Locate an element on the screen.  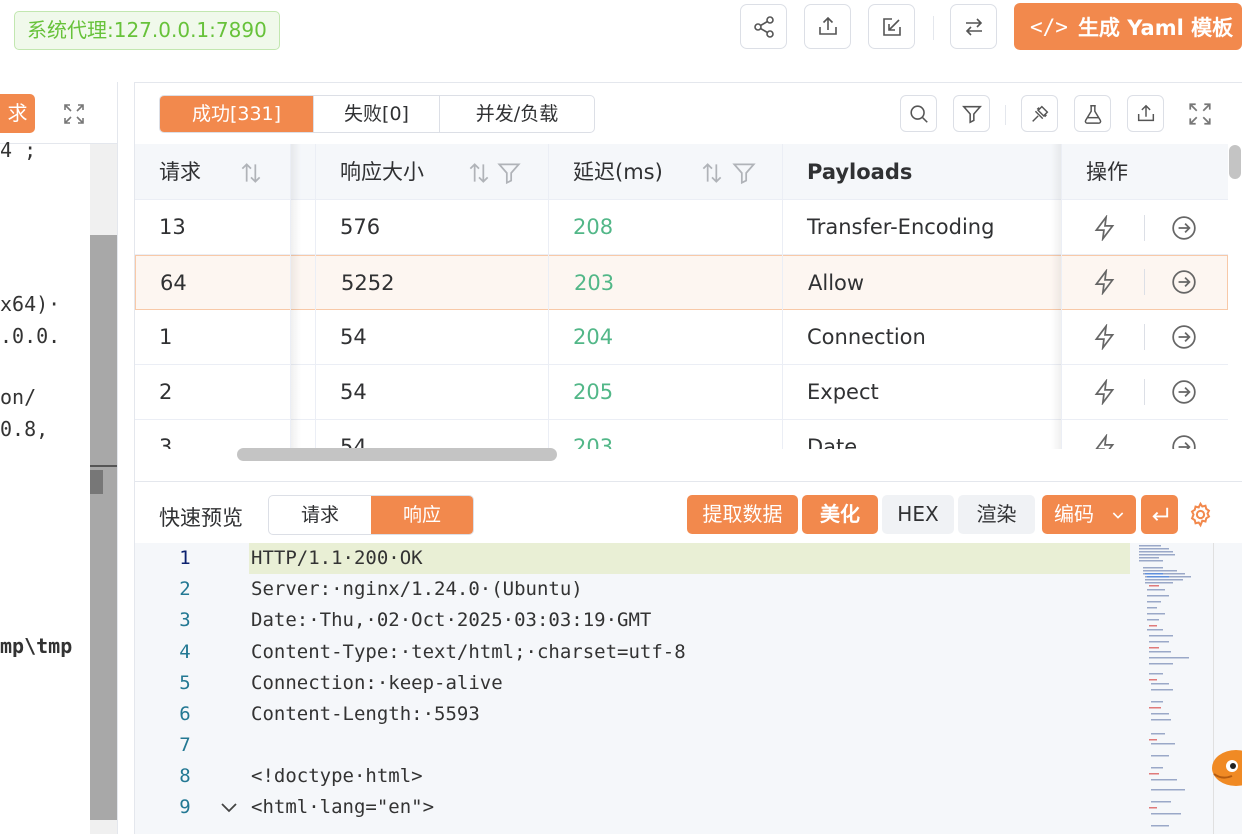
tab-concurrency: 并发/负载 is located at coordinates (517, 114).